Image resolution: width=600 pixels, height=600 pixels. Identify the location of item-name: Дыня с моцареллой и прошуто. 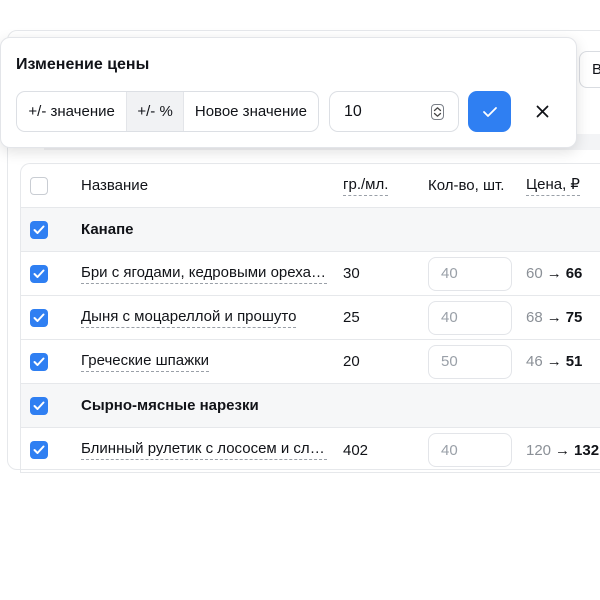
(189, 318).